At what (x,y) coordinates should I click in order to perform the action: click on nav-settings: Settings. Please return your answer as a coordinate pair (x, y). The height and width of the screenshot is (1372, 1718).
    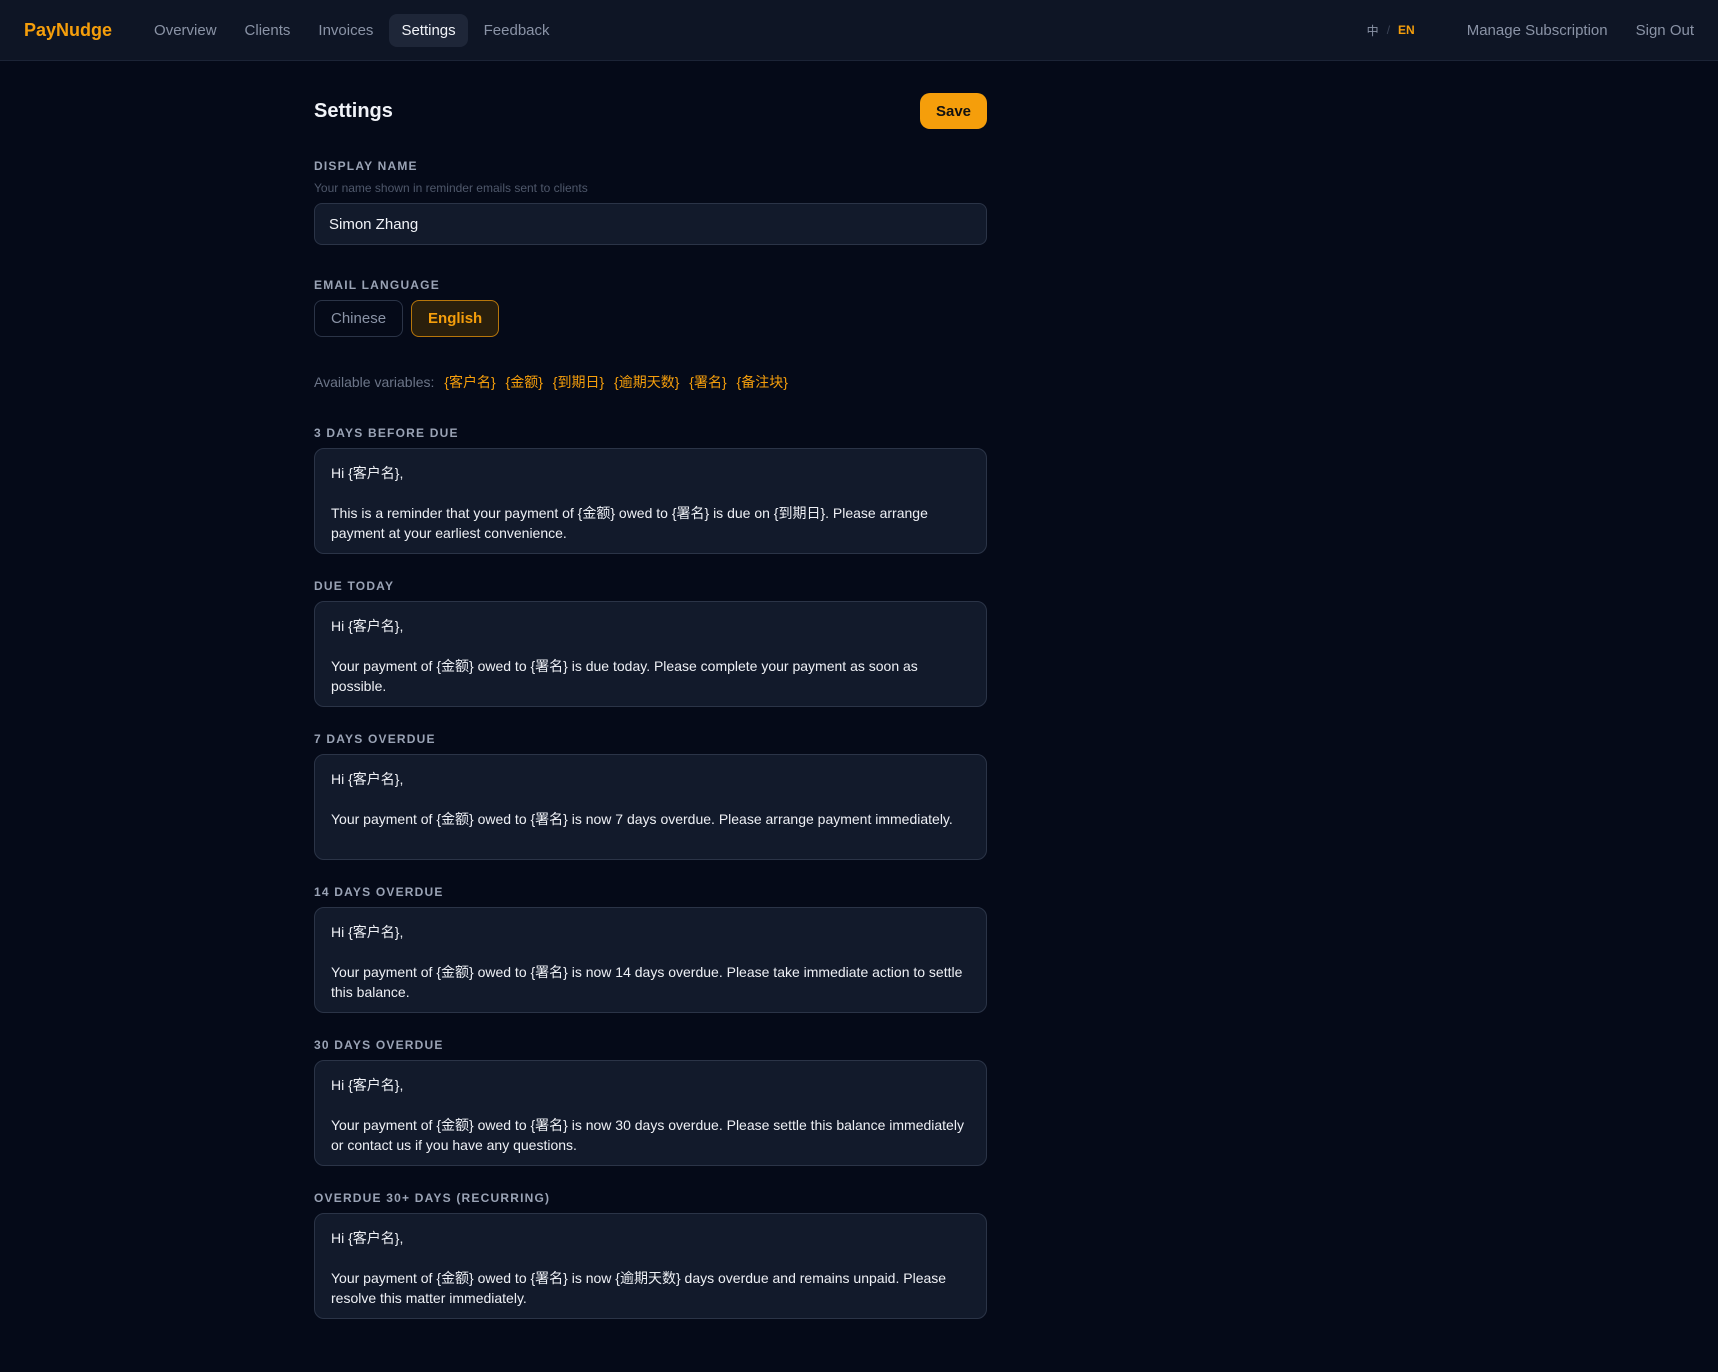
    Looking at the image, I should click on (428, 30).